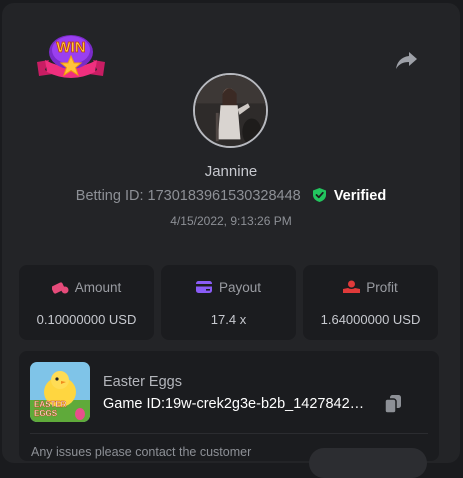 The height and width of the screenshot is (478, 463). I want to click on betting-id-label: Betting ID:, so click(109, 196).